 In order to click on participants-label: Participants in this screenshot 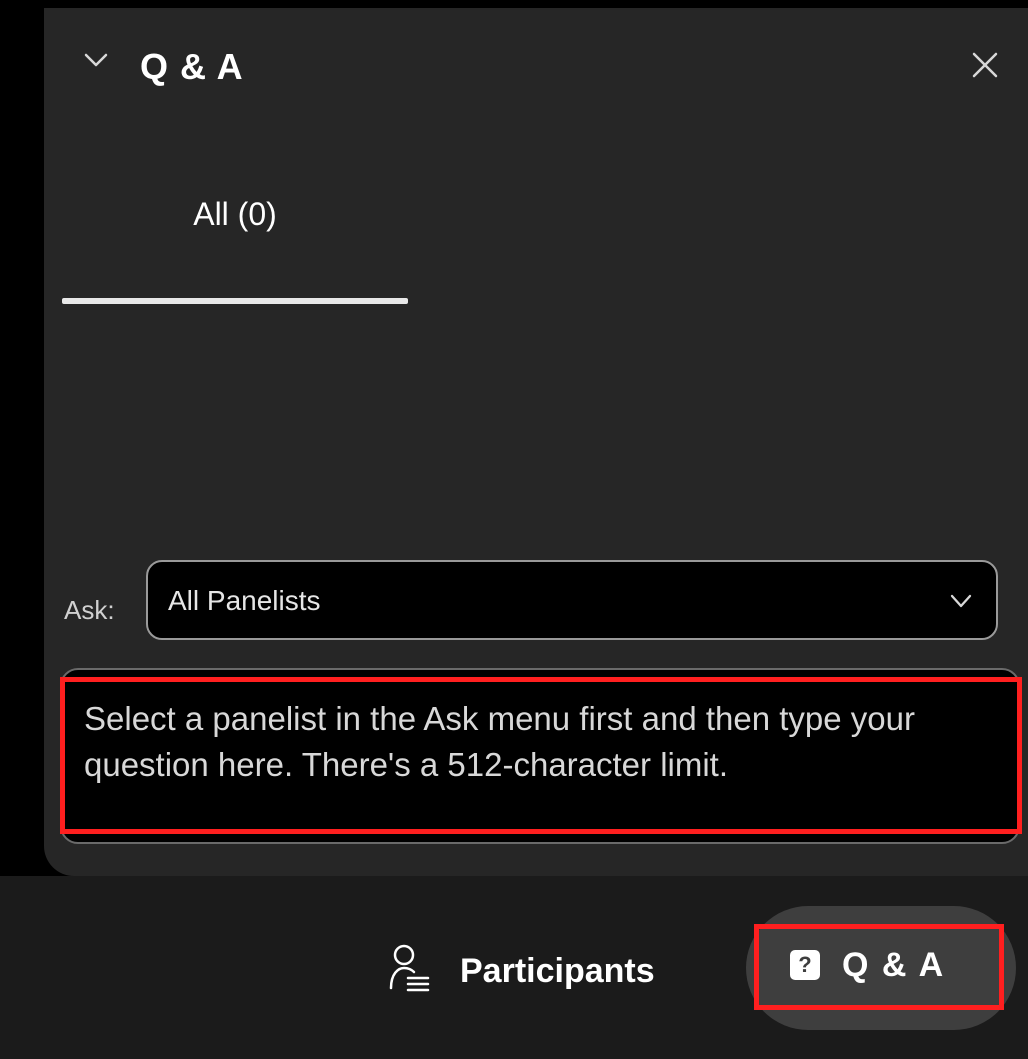, I will do `click(557, 971)`.